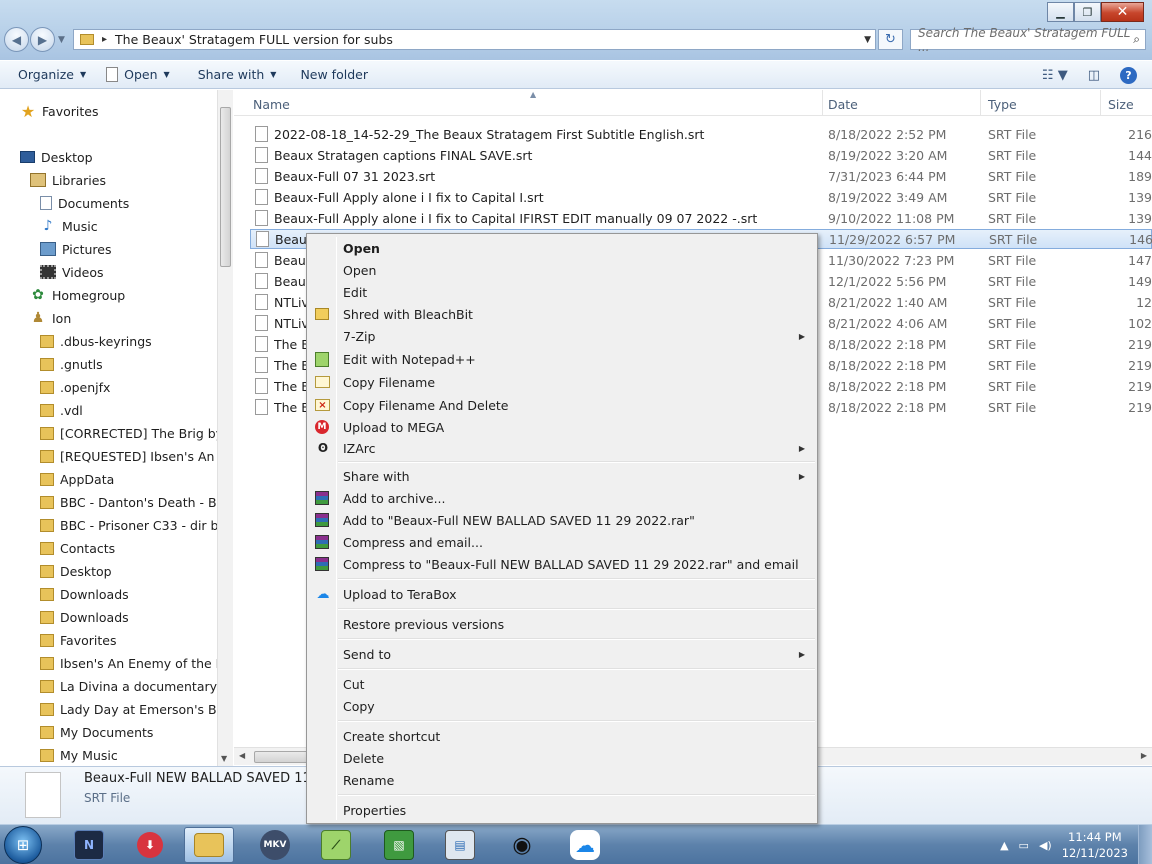 Image resolution: width=1152 pixels, height=864 pixels. I want to click on nav-folder-item: Ibsen's An Enemy of the Pe, so click(135, 663).